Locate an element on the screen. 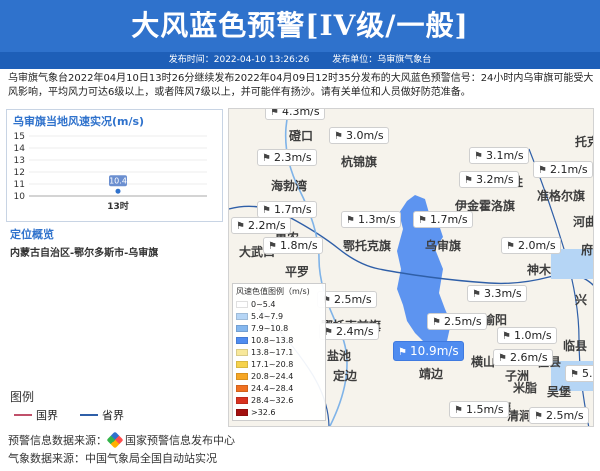  legend-label: 24.4~28.4 is located at coordinates (272, 388).